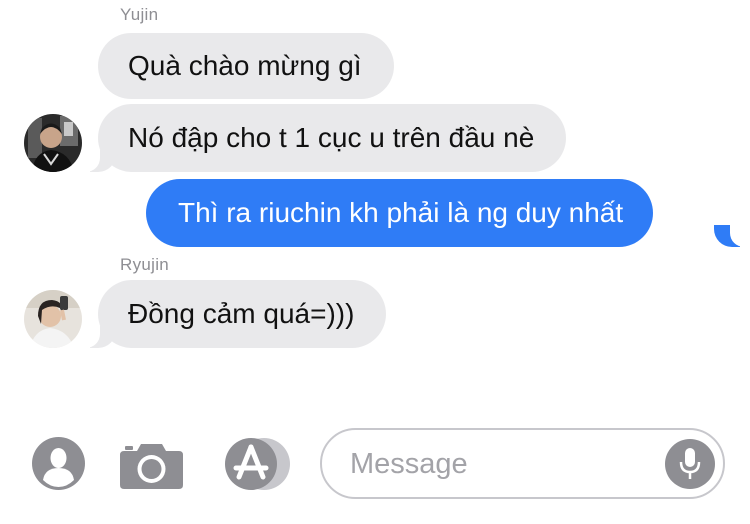  I want to click on message-bubble-incoming: Nó đập cho t 1 cục u trên đầu nè, so click(332, 138).